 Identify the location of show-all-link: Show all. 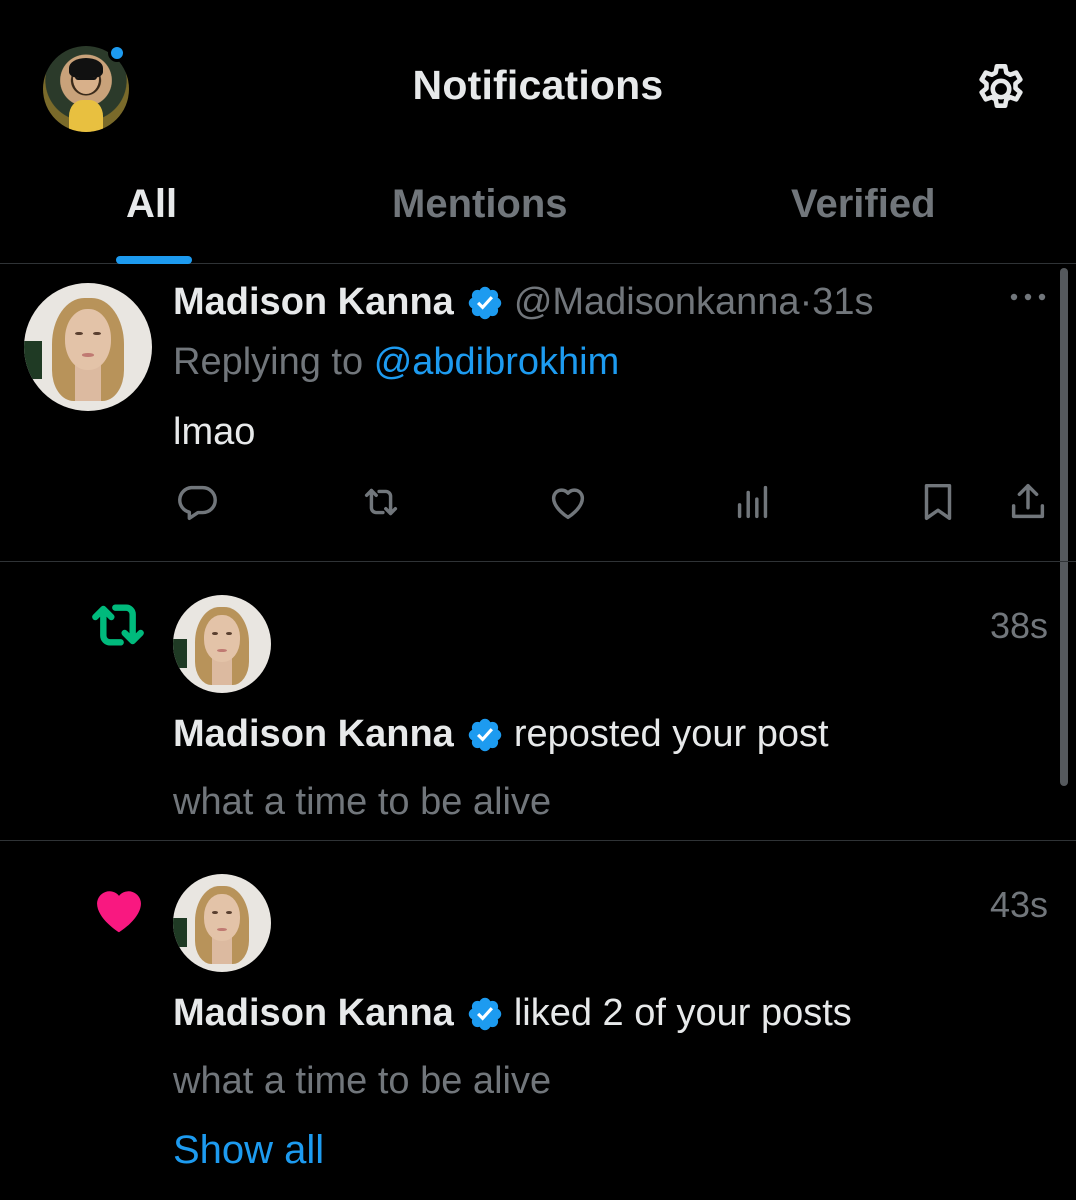
(248, 1150).